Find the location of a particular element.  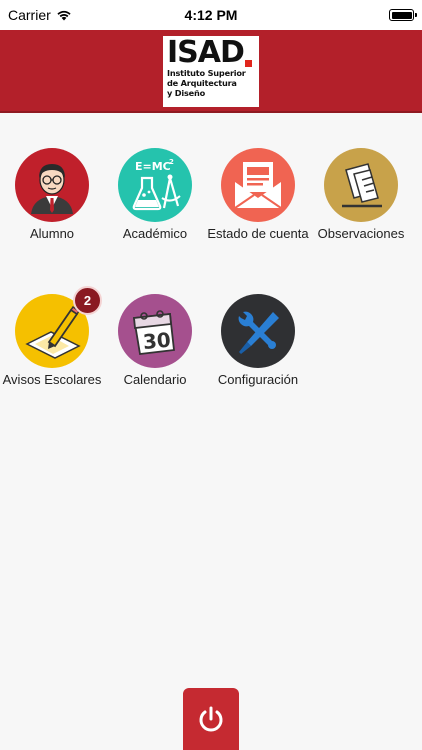

menu-label-alumno: Alumno is located at coordinates (52, 233).